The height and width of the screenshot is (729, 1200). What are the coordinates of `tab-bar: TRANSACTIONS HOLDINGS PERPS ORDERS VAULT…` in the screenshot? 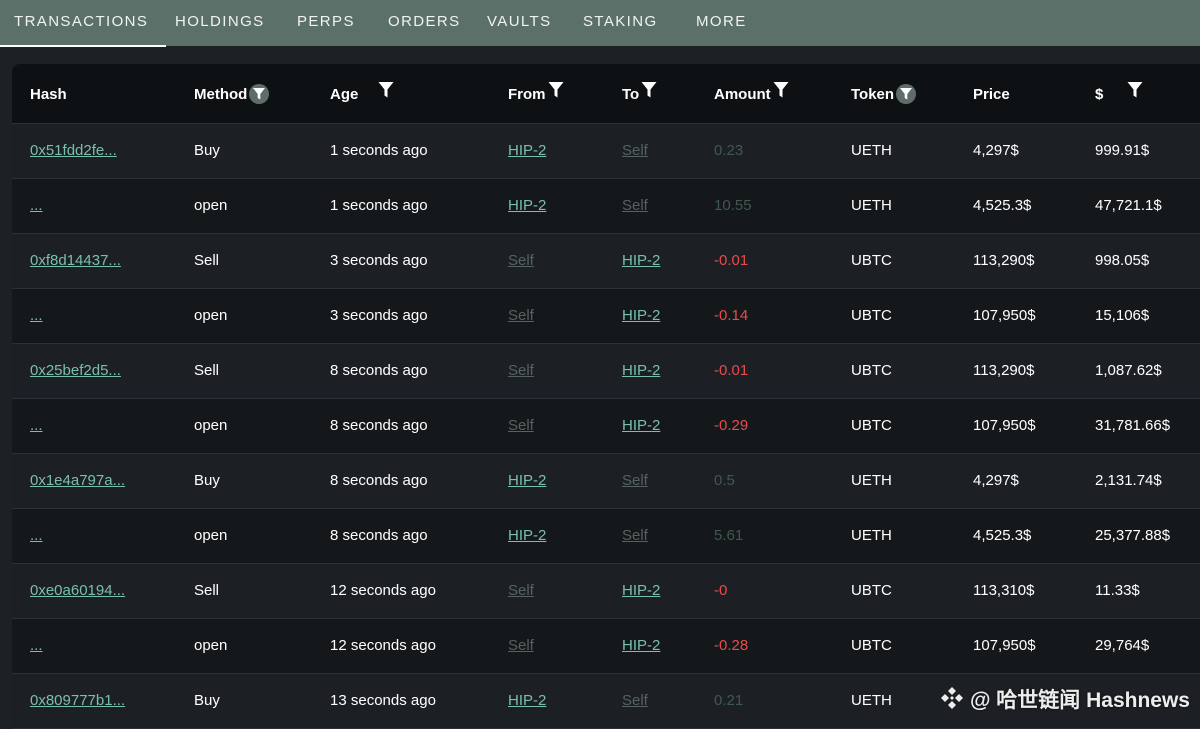 It's located at (600, 23).